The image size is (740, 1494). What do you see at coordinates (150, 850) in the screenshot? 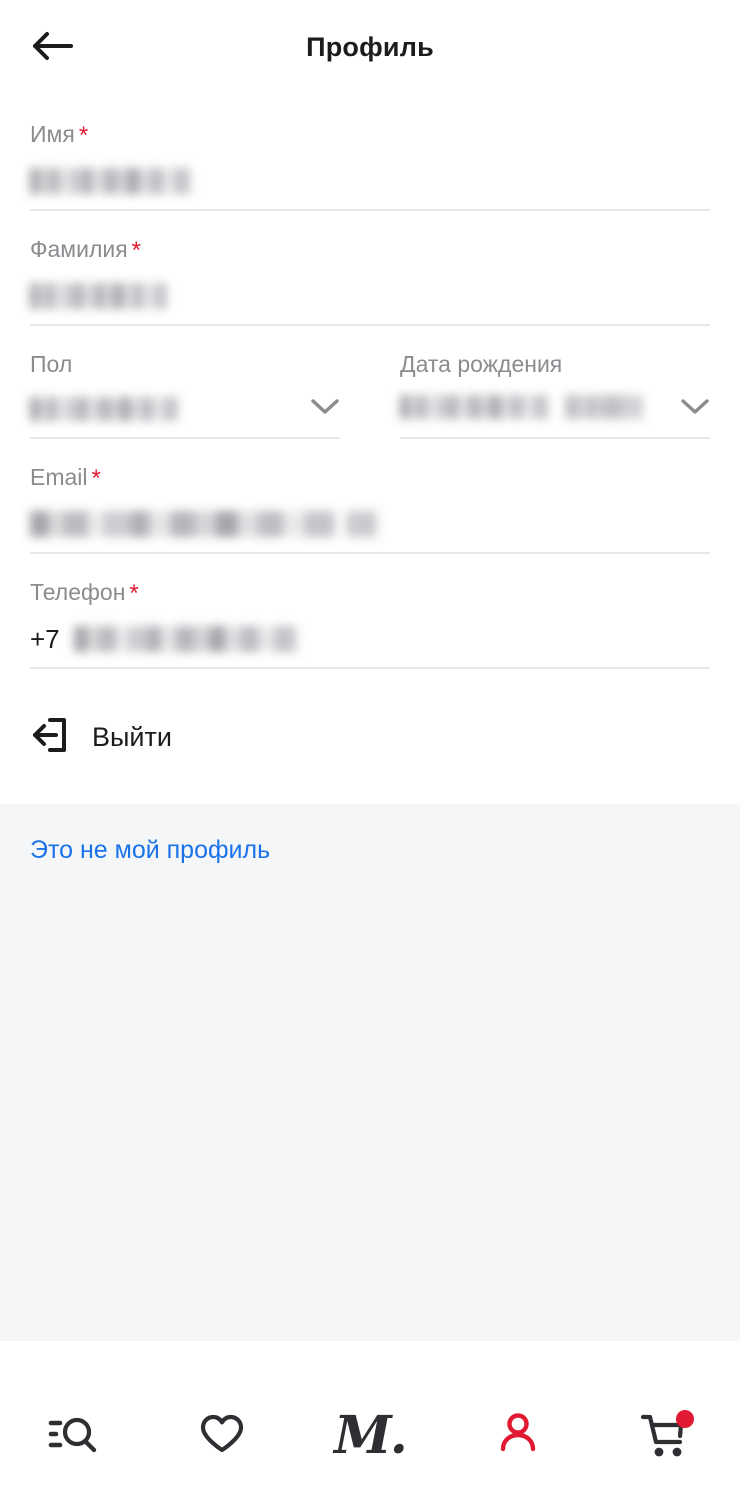
I see `not-my-profile-link: Это не мой профиль` at bounding box center [150, 850].